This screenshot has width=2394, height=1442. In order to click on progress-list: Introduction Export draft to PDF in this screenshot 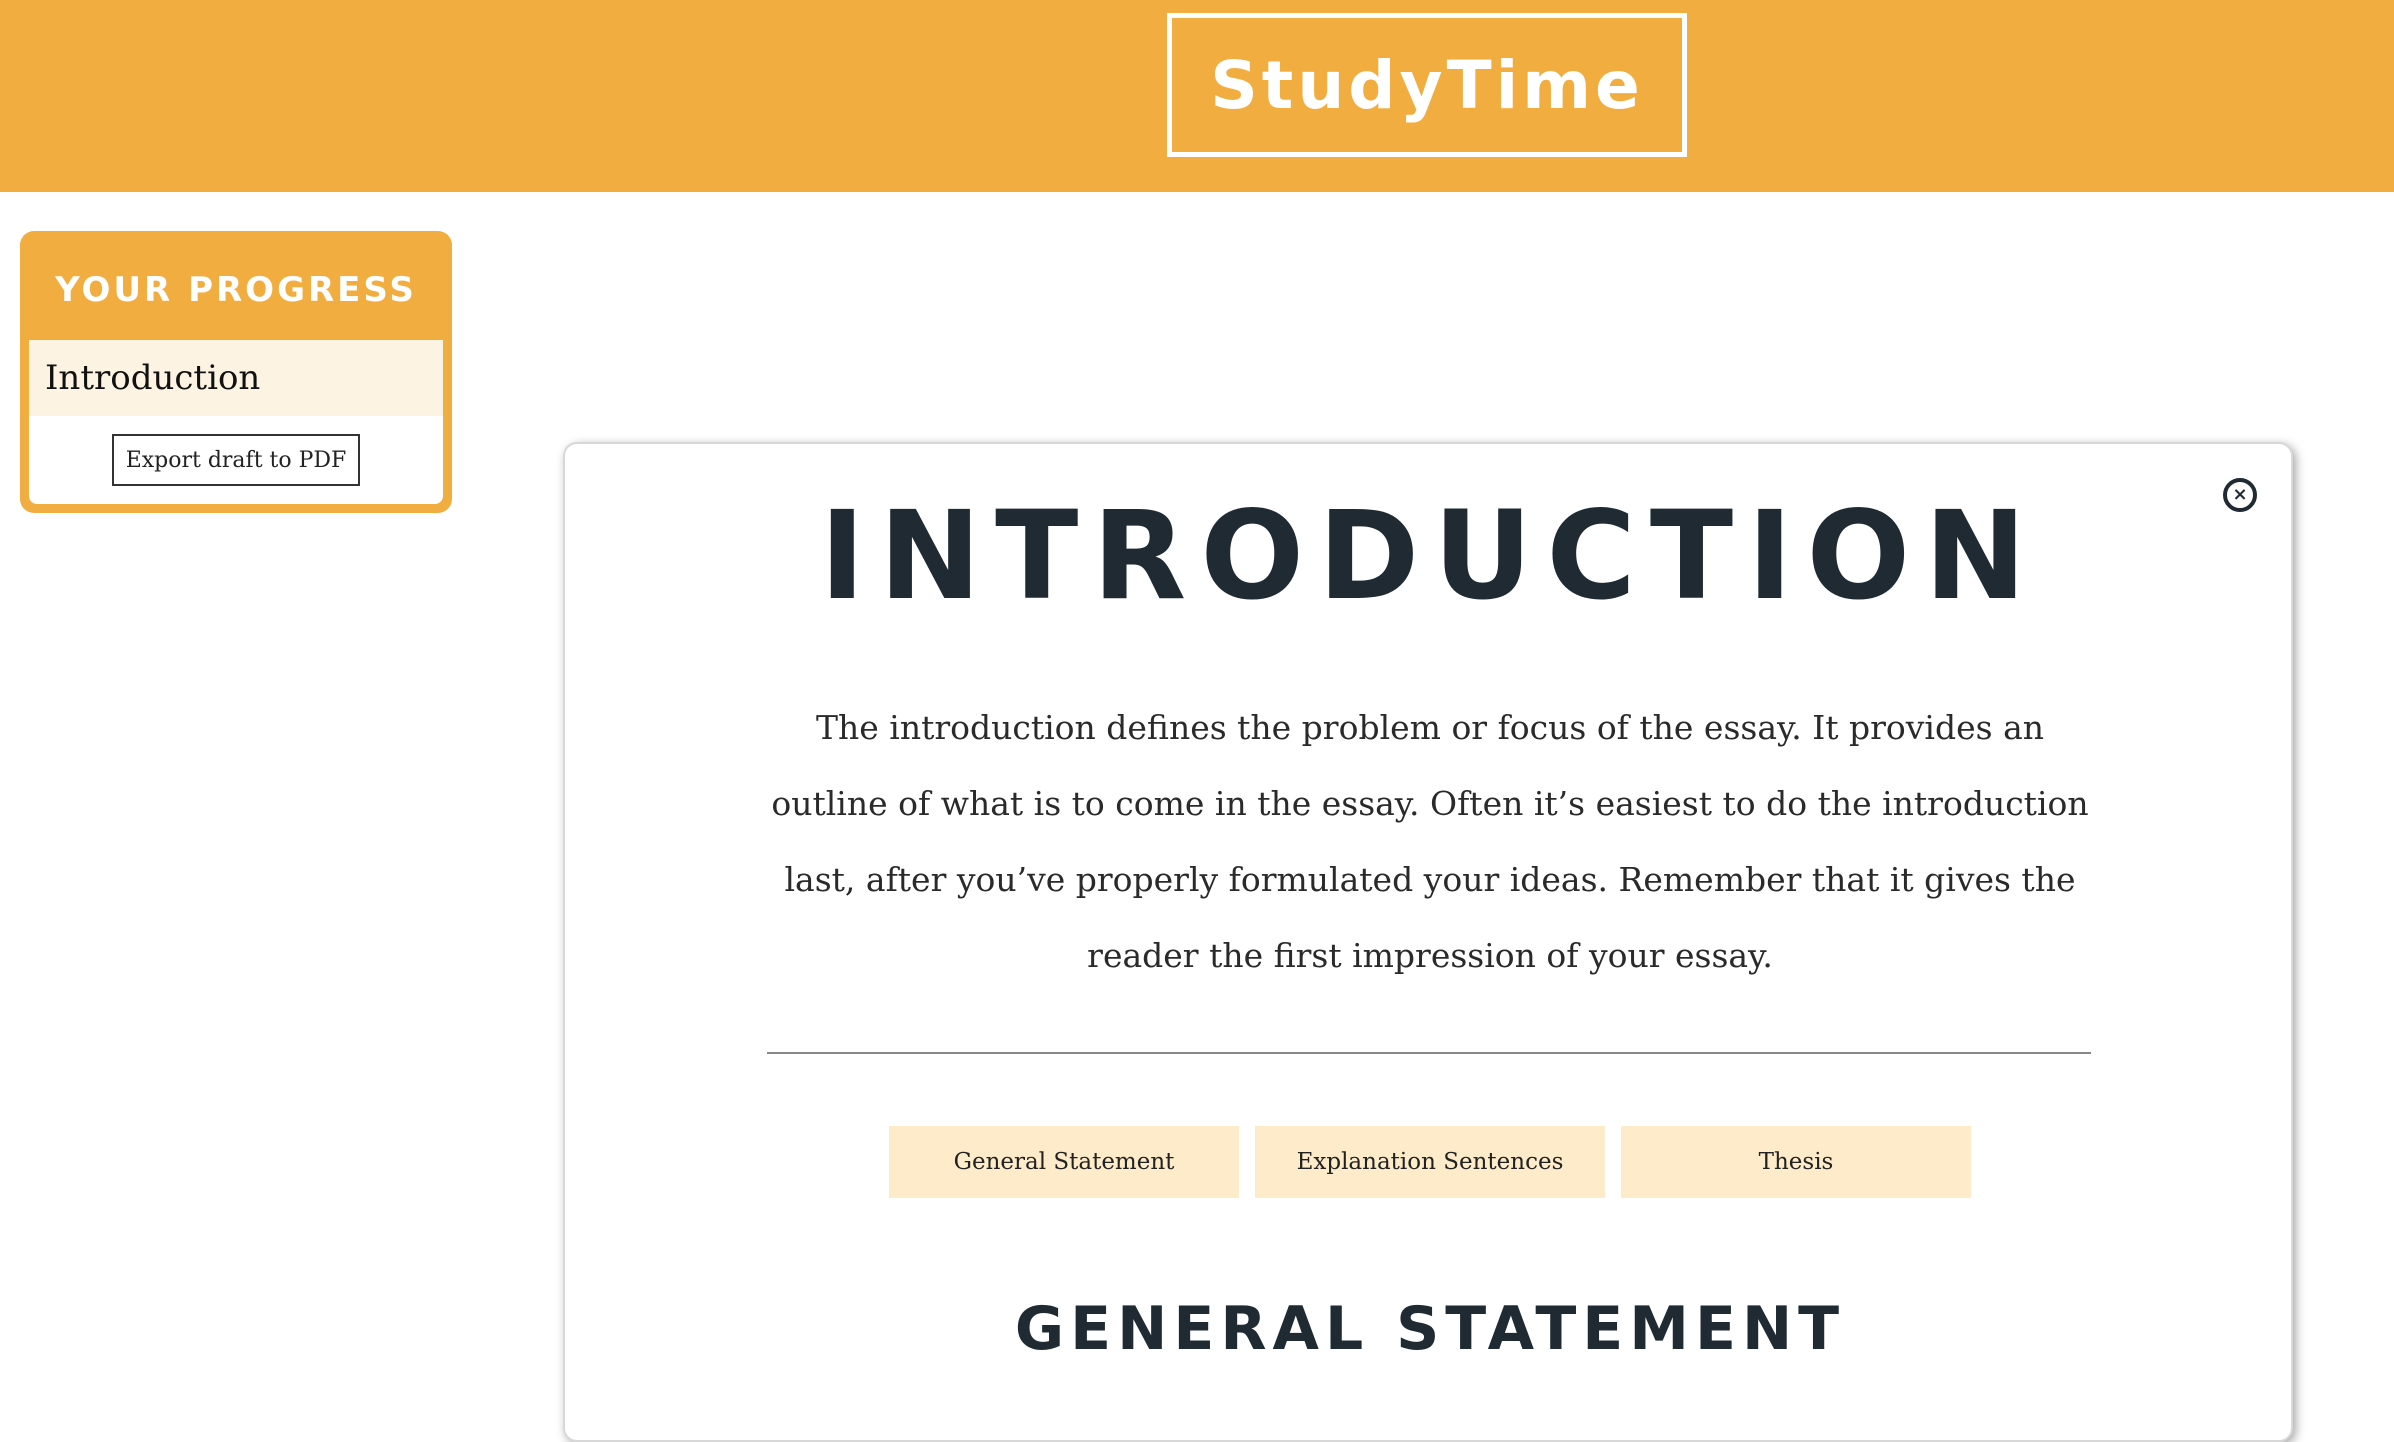, I will do `click(236, 422)`.